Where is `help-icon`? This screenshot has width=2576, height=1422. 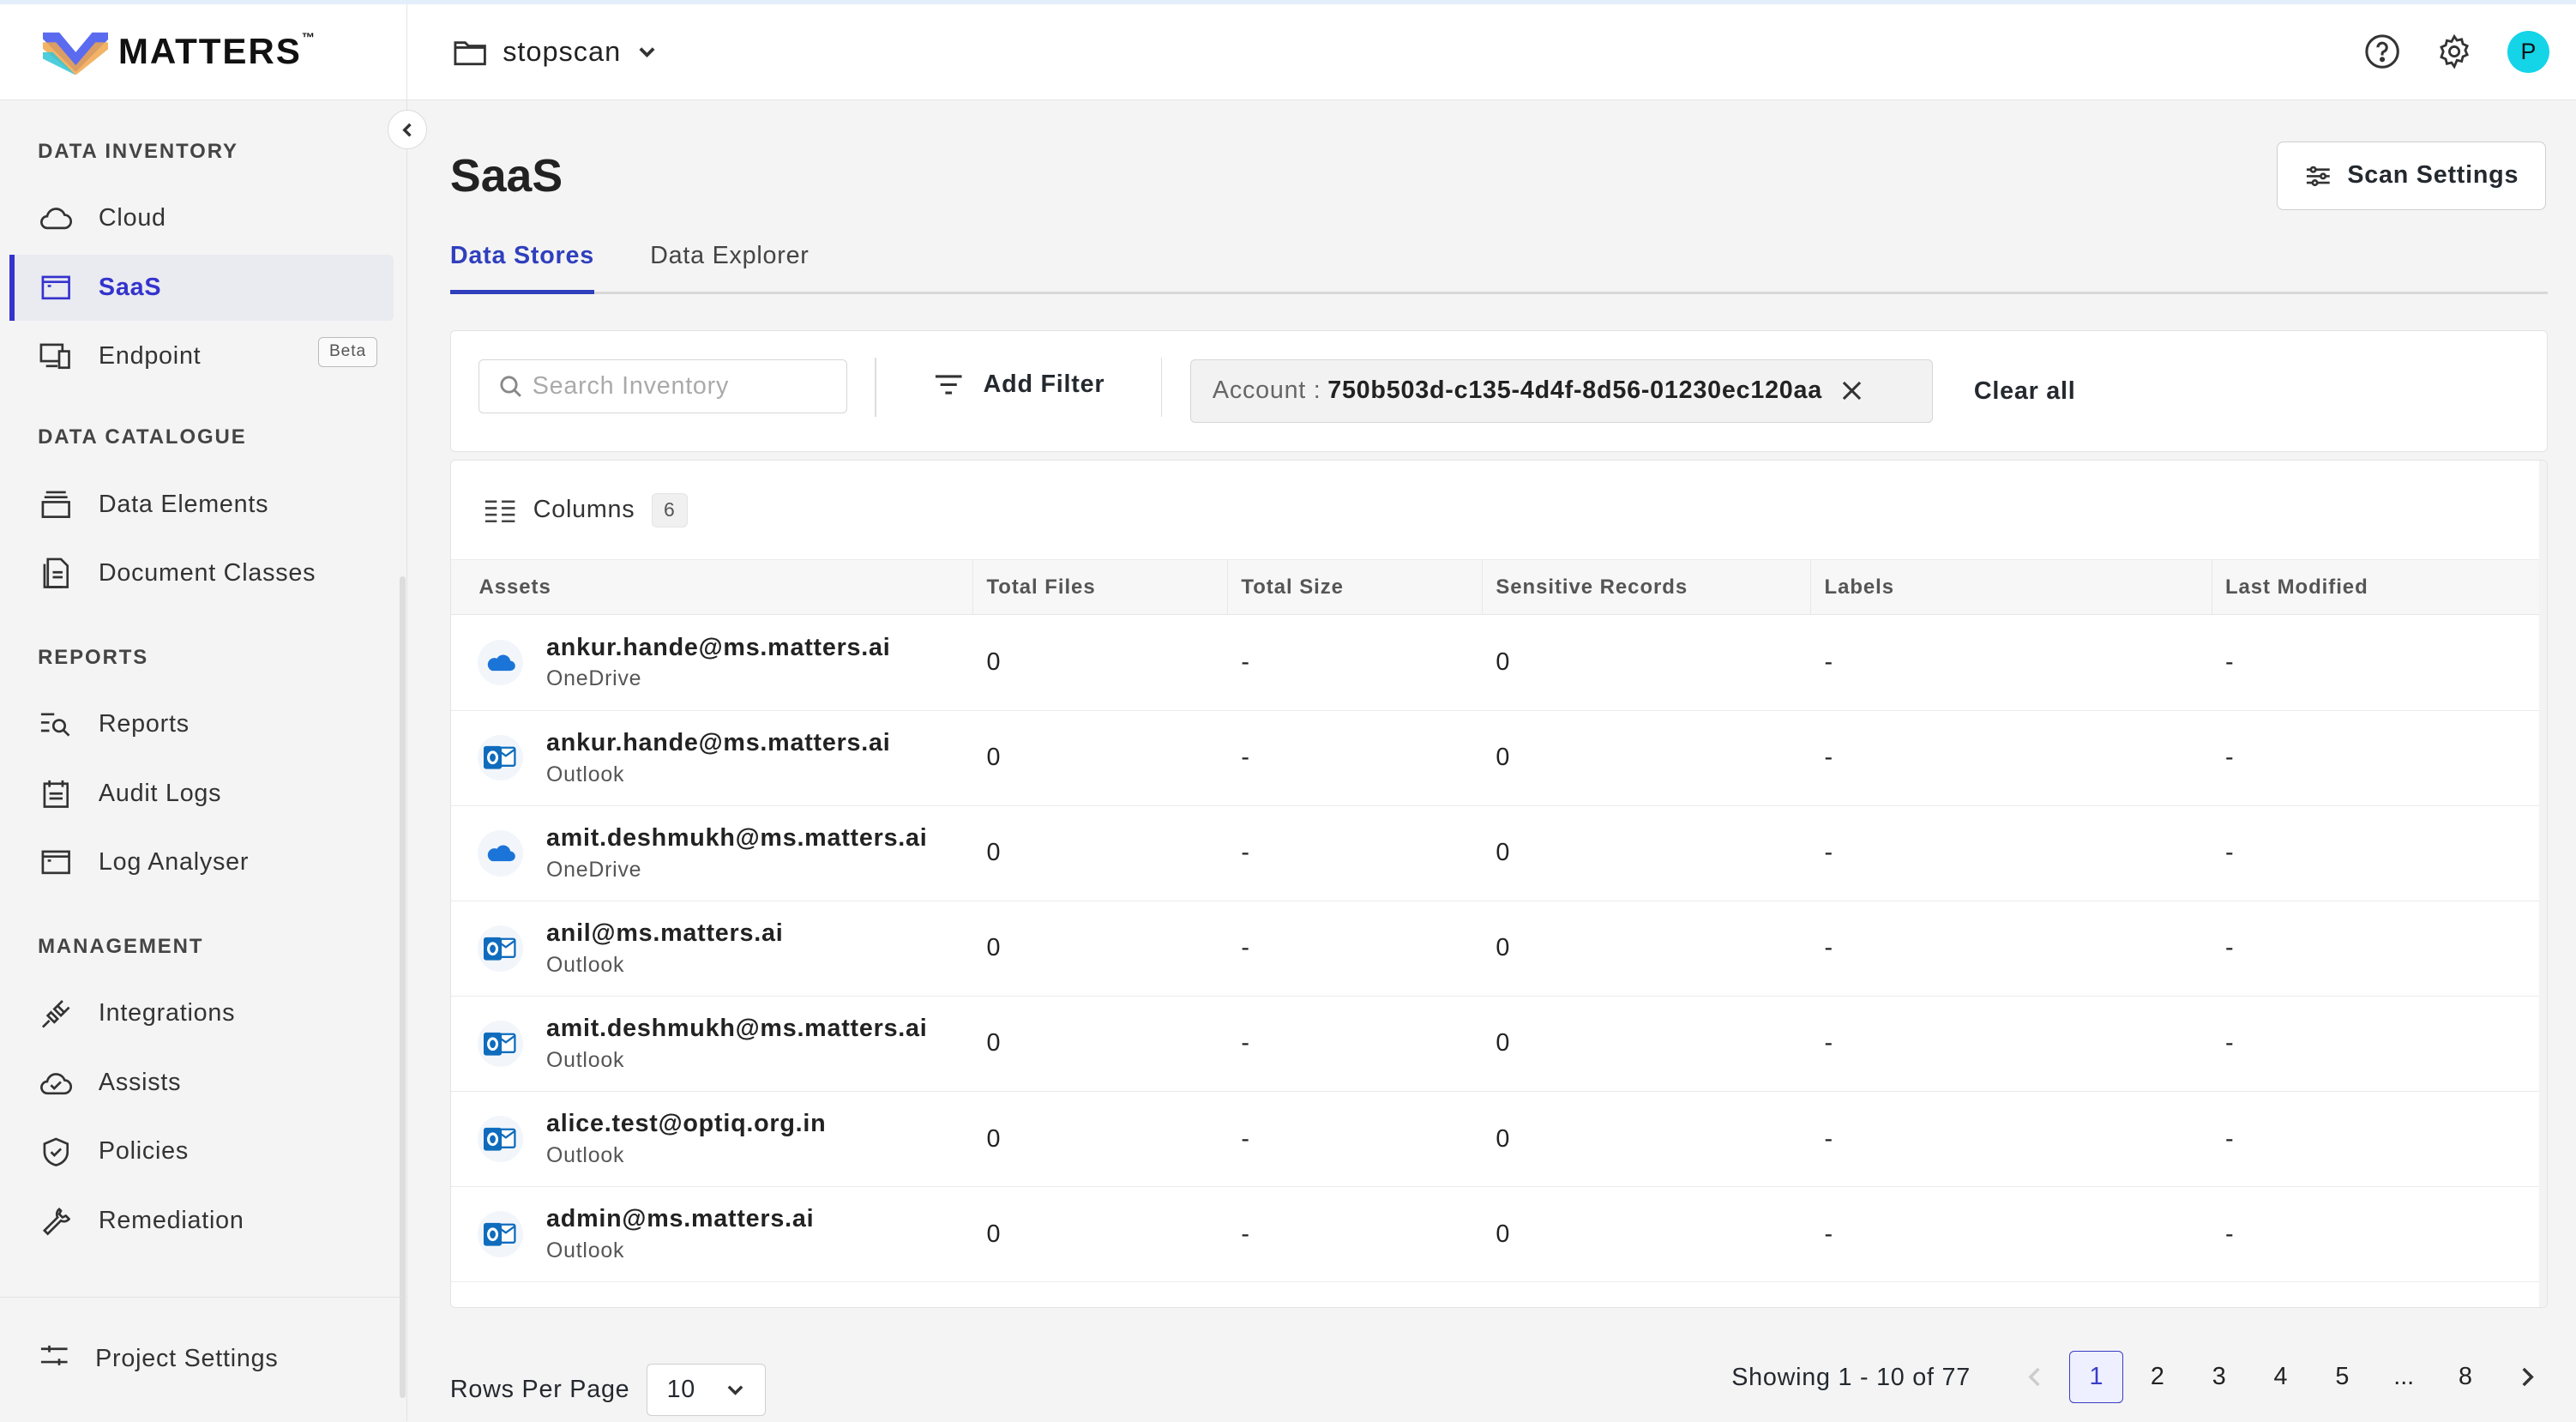 help-icon is located at coordinates (2382, 52).